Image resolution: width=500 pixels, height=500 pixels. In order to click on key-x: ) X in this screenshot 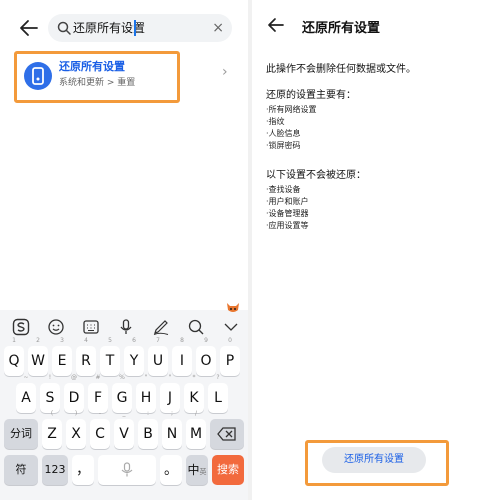, I will do `click(76, 429)`.